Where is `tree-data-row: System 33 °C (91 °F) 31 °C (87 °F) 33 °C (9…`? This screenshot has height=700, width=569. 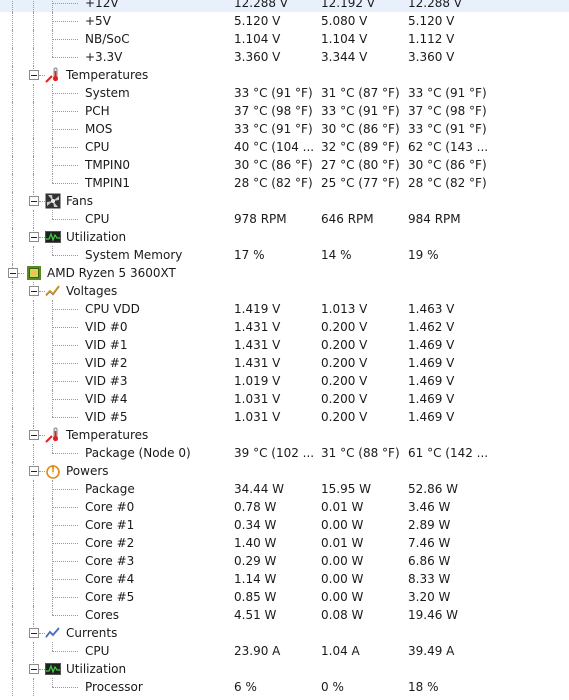
tree-data-row: System 33 °C (91 °F) 31 °C (87 °F) 33 °C (9… is located at coordinates (284, 93).